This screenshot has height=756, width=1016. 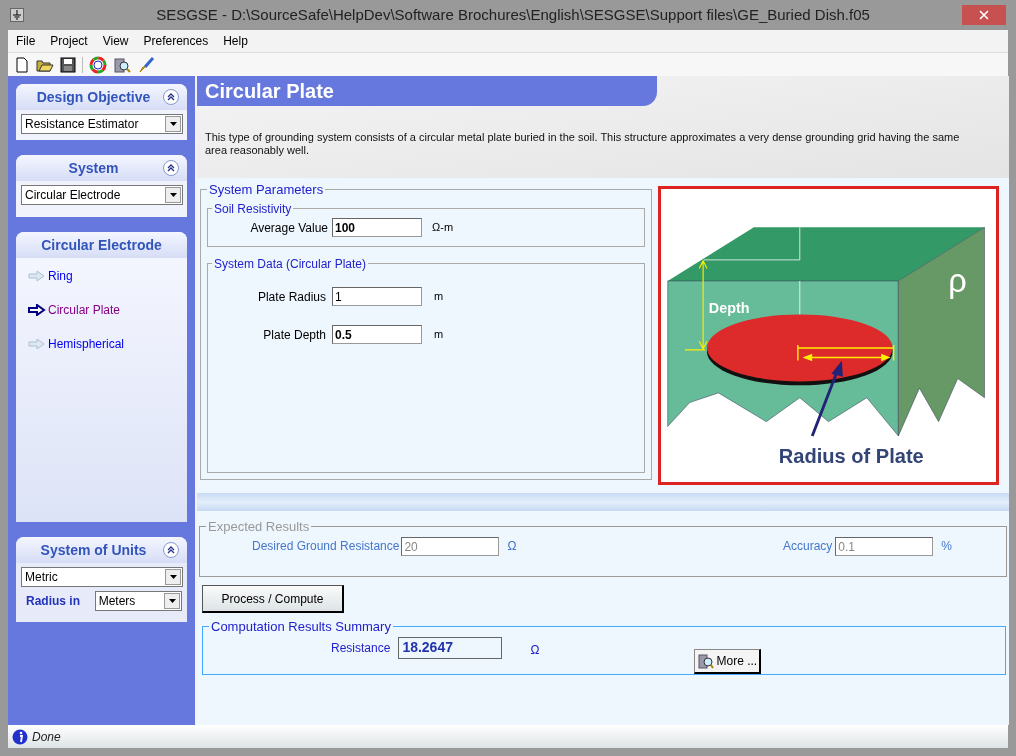 What do you see at coordinates (443, 228) in the screenshot?
I see `unit-label: Ω-m` at bounding box center [443, 228].